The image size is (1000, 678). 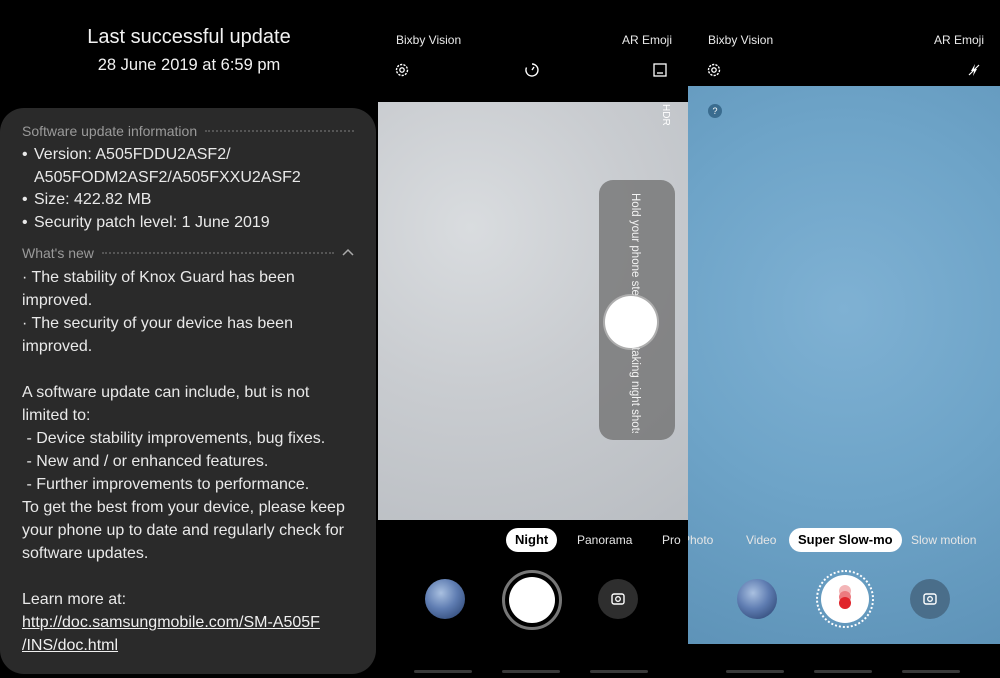 I want to click on mode-photo: Photo, so click(x=700, y=540).